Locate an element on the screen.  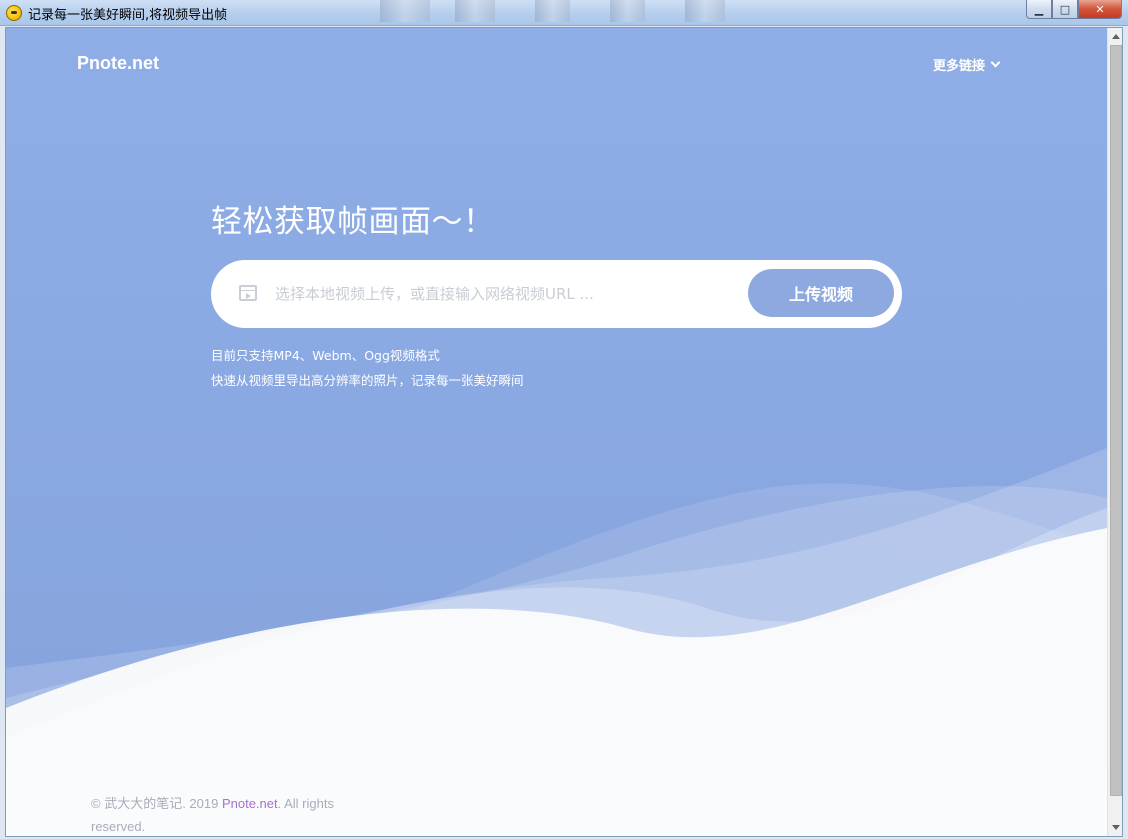
site-logo: Pnote.net is located at coordinates (118, 63).